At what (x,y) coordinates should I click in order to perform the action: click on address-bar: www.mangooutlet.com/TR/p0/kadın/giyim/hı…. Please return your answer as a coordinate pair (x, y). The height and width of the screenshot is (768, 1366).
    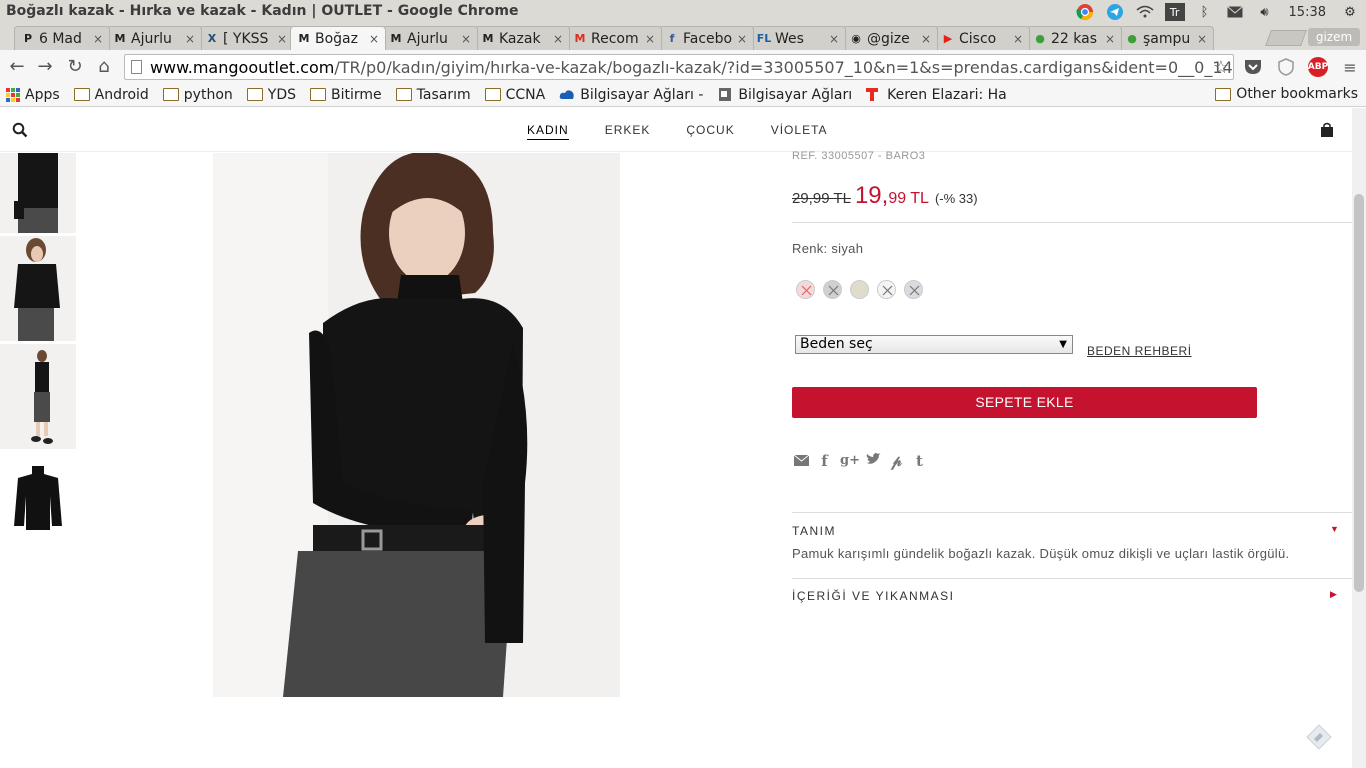
    Looking at the image, I should click on (679, 67).